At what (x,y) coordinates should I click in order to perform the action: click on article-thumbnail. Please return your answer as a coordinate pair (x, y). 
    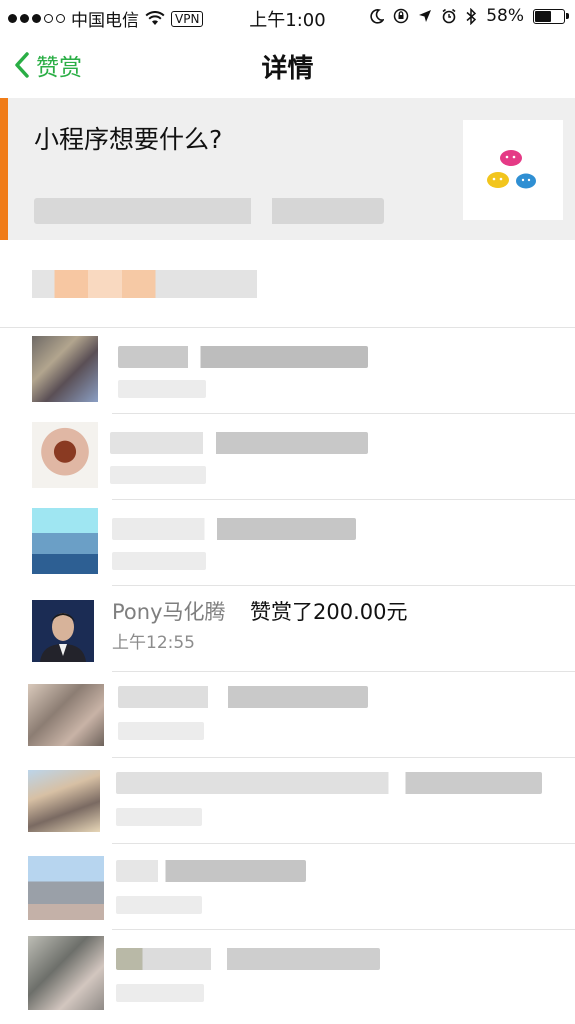
    Looking at the image, I should click on (513, 170).